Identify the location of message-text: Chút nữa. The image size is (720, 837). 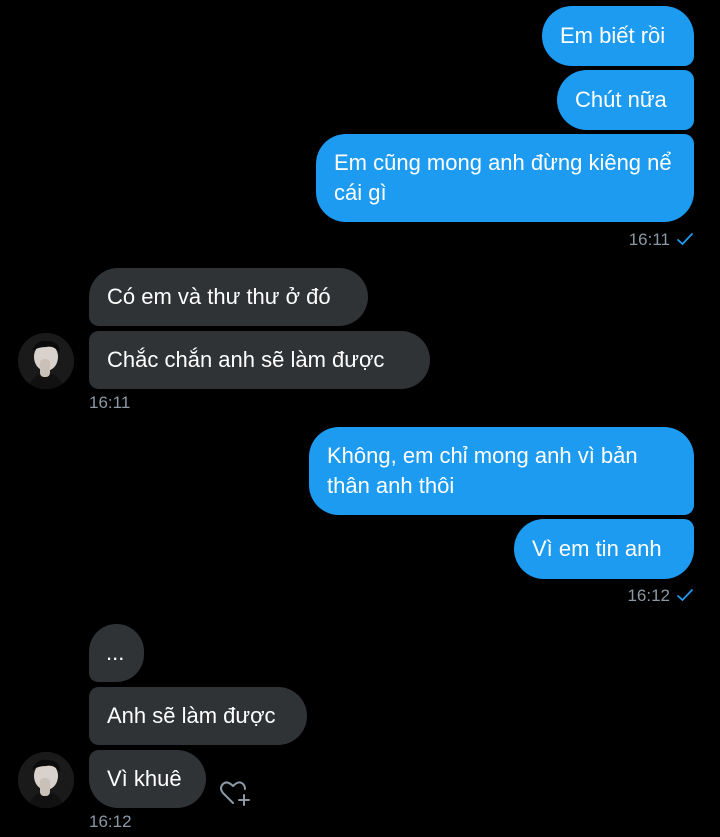
(621, 99).